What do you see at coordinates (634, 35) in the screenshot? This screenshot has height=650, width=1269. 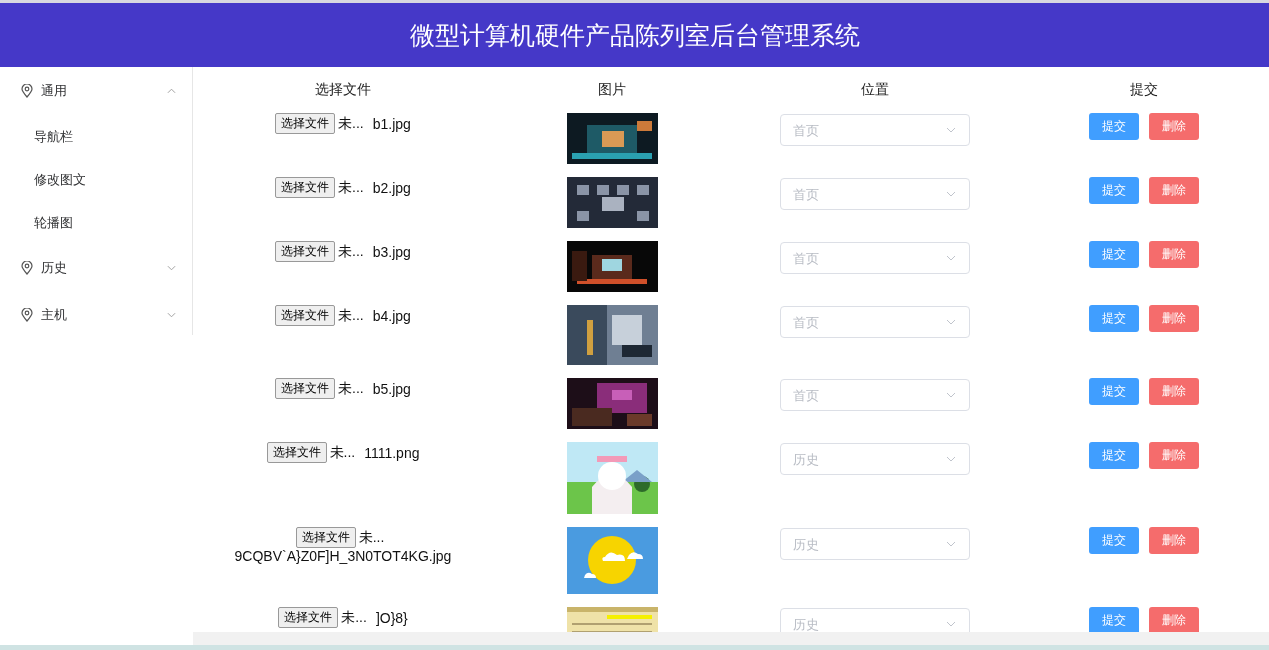 I see `page-title: 微型计算机硬件产品陈列室后台管理系统` at bounding box center [634, 35].